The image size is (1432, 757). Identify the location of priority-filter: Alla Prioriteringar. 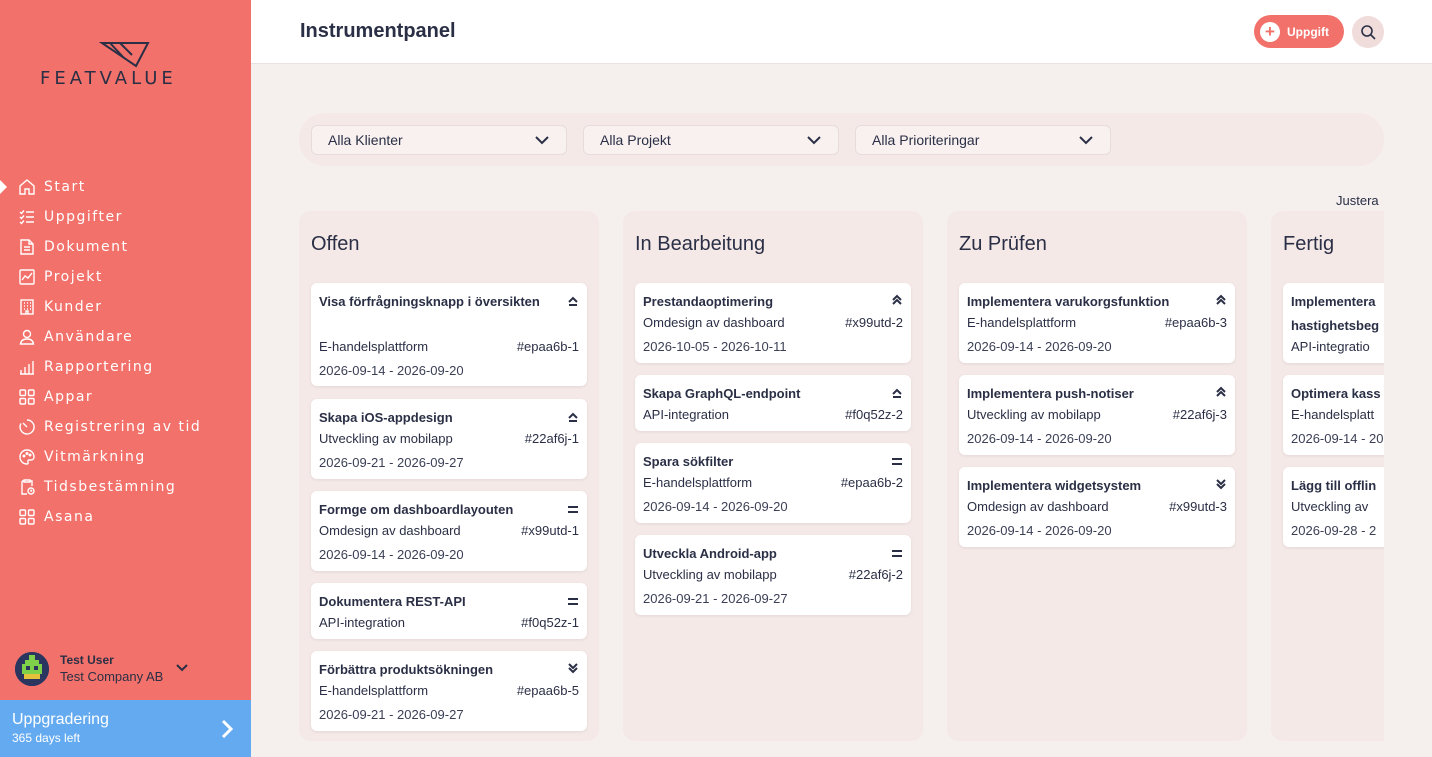
(983, 140).